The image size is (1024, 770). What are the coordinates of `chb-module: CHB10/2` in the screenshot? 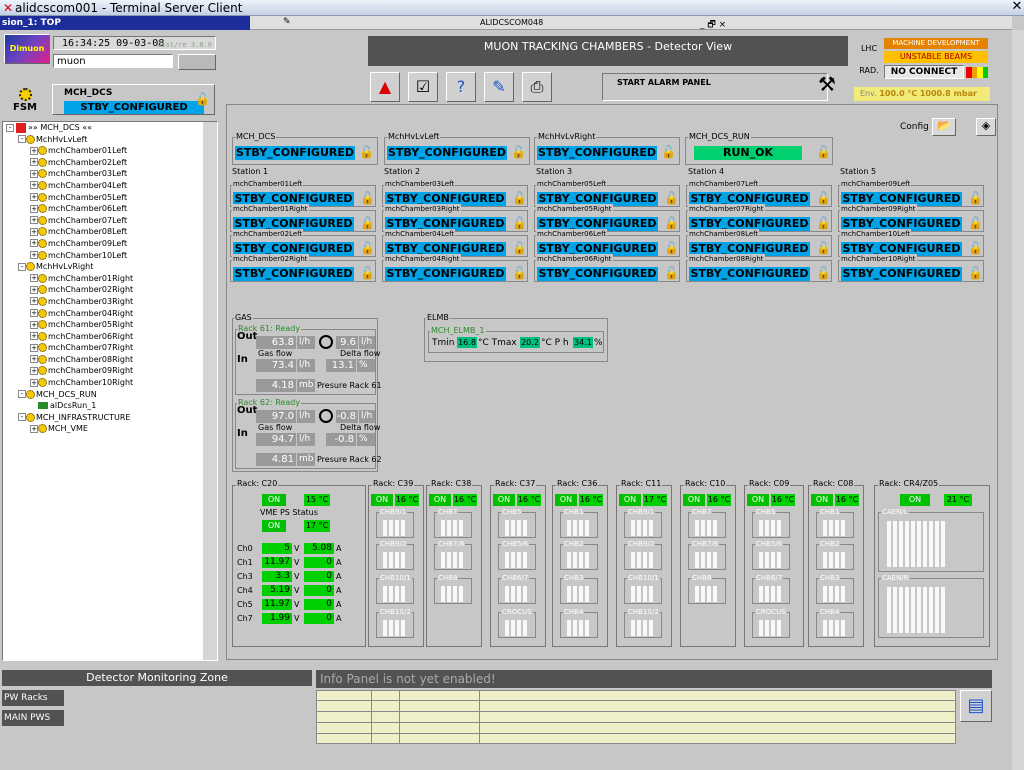 It's located at (395, 622).